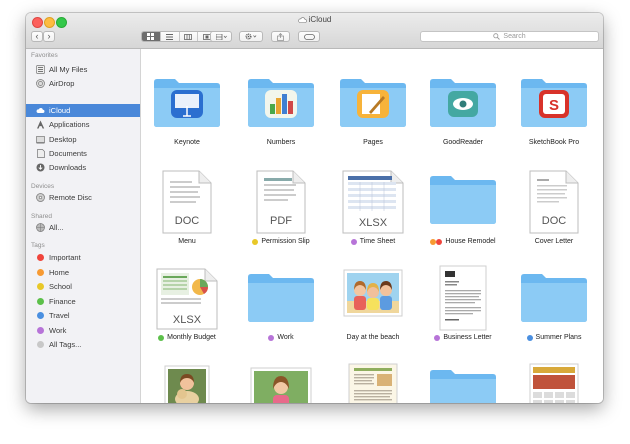 The height and width of the screenshot is (444, 630). I want to click on file-label: Work, so click(281, 337).